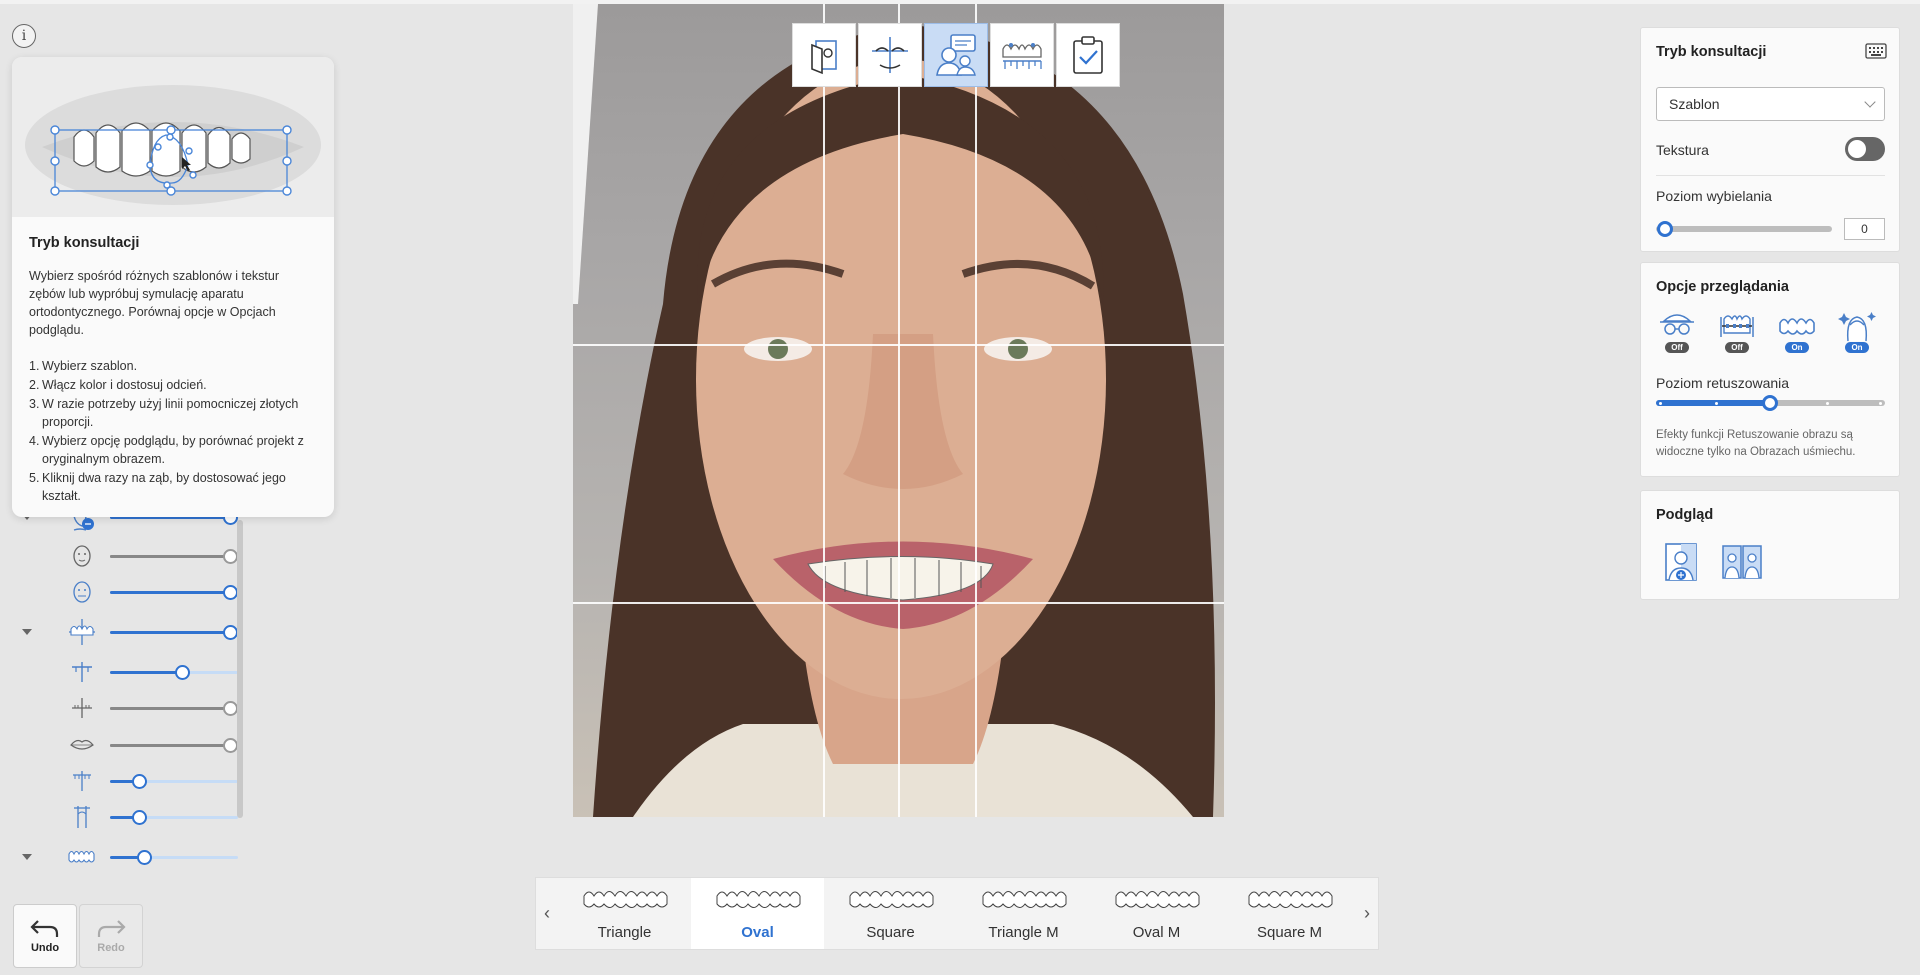 The height and width of the screenshot is (975, 1920). What do you see at coordinates (1770, 175) in the screenshot?
I see `divider` at bounding box center [1770, 175].